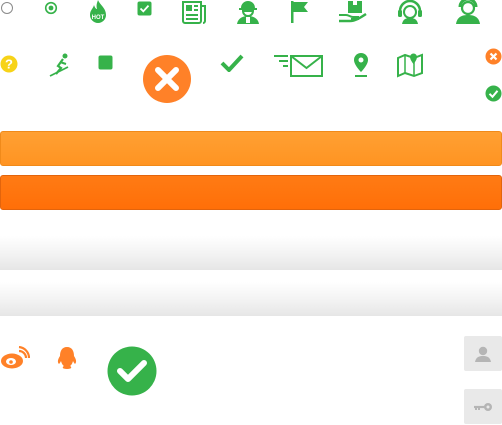 The width and height of the screenshot is (502, 425). Describe the element at coordinates (106, 63) in the screenshot. I see `square-icon` at that location.